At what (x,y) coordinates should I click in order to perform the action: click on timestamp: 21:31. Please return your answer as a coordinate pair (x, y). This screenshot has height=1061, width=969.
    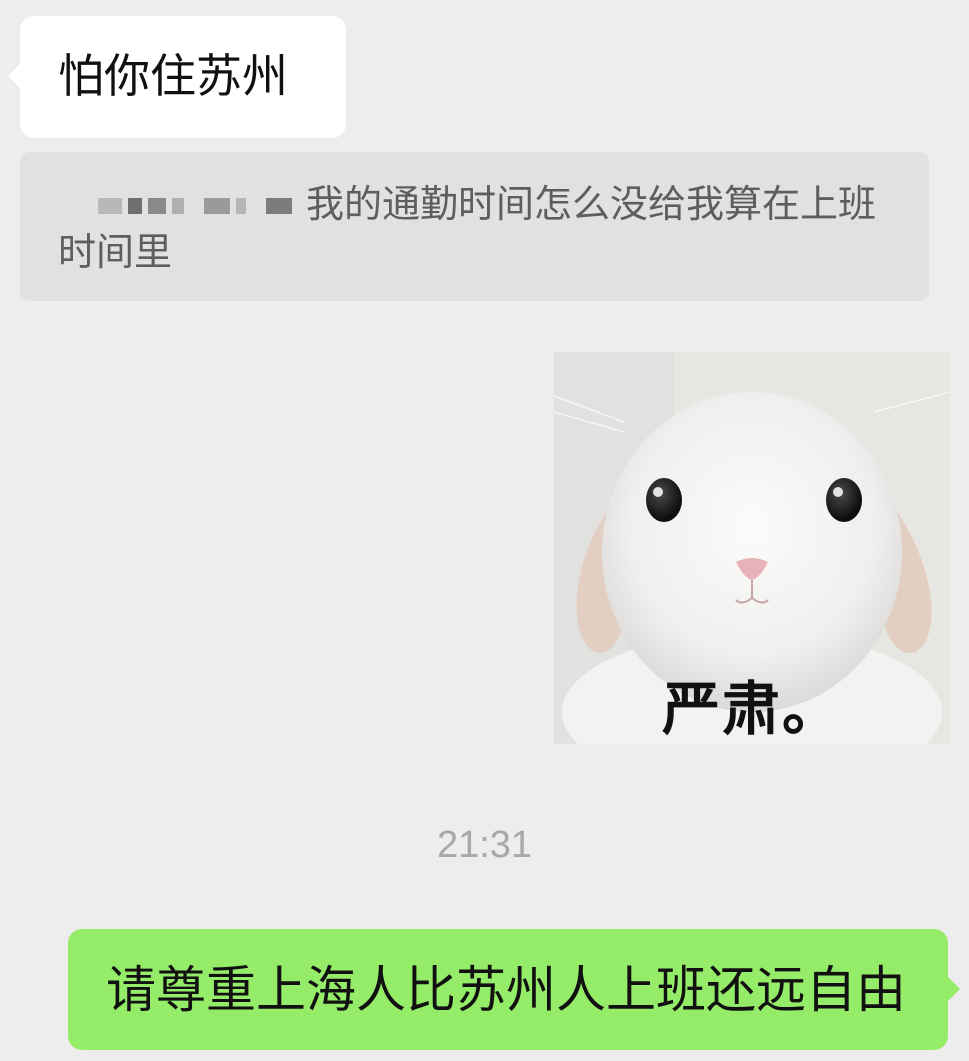
    Looking at the image, I should click on (484, 845).